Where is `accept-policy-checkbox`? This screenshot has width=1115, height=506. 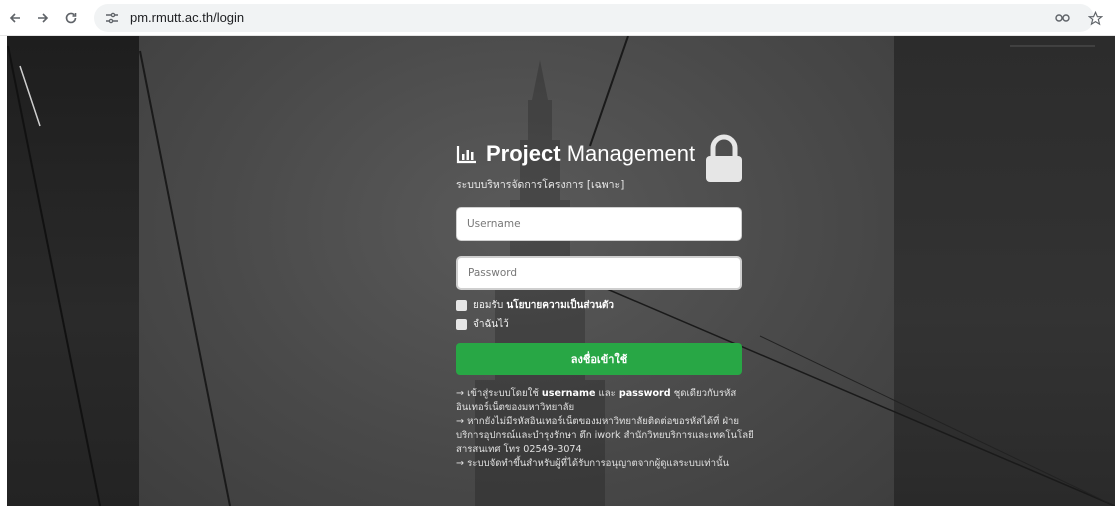 accept-policy-checkbox is located at coordinates (461, 305).